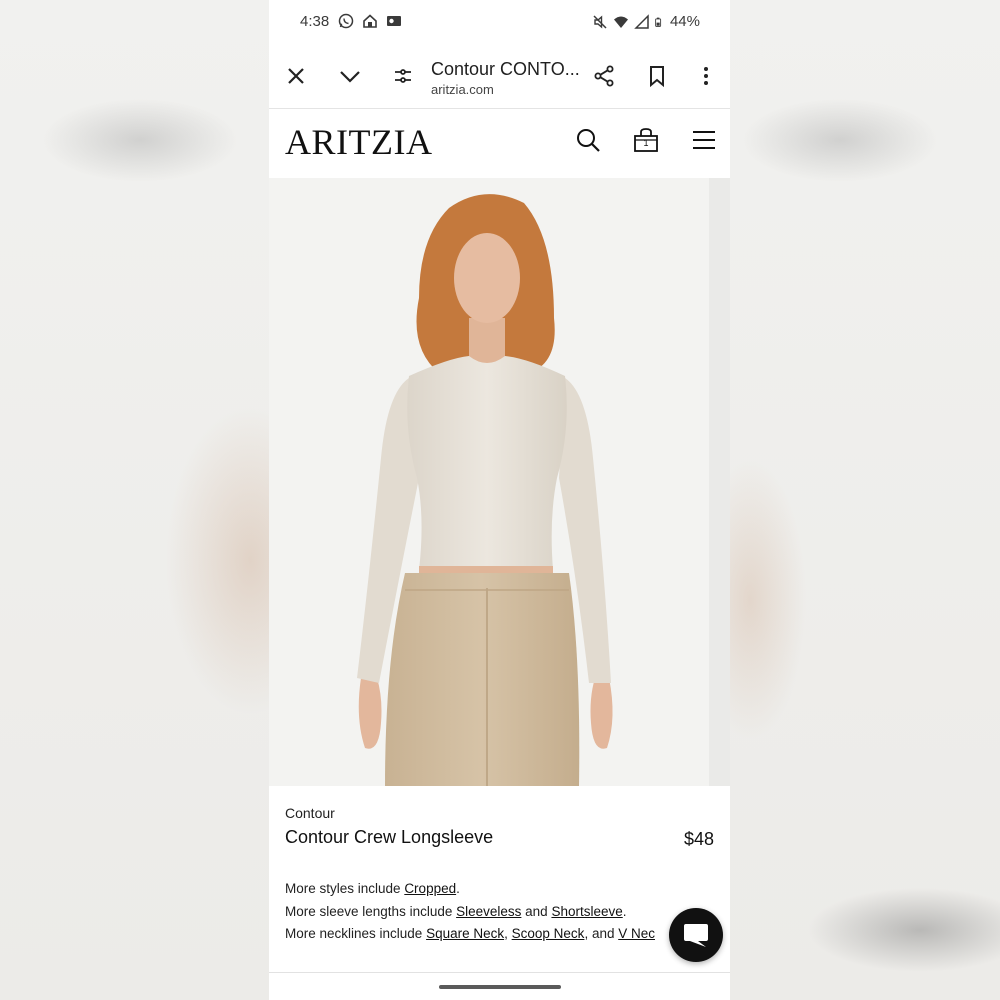  I want to click on link-sleeveless: Sleeveless, so click(488, 911).